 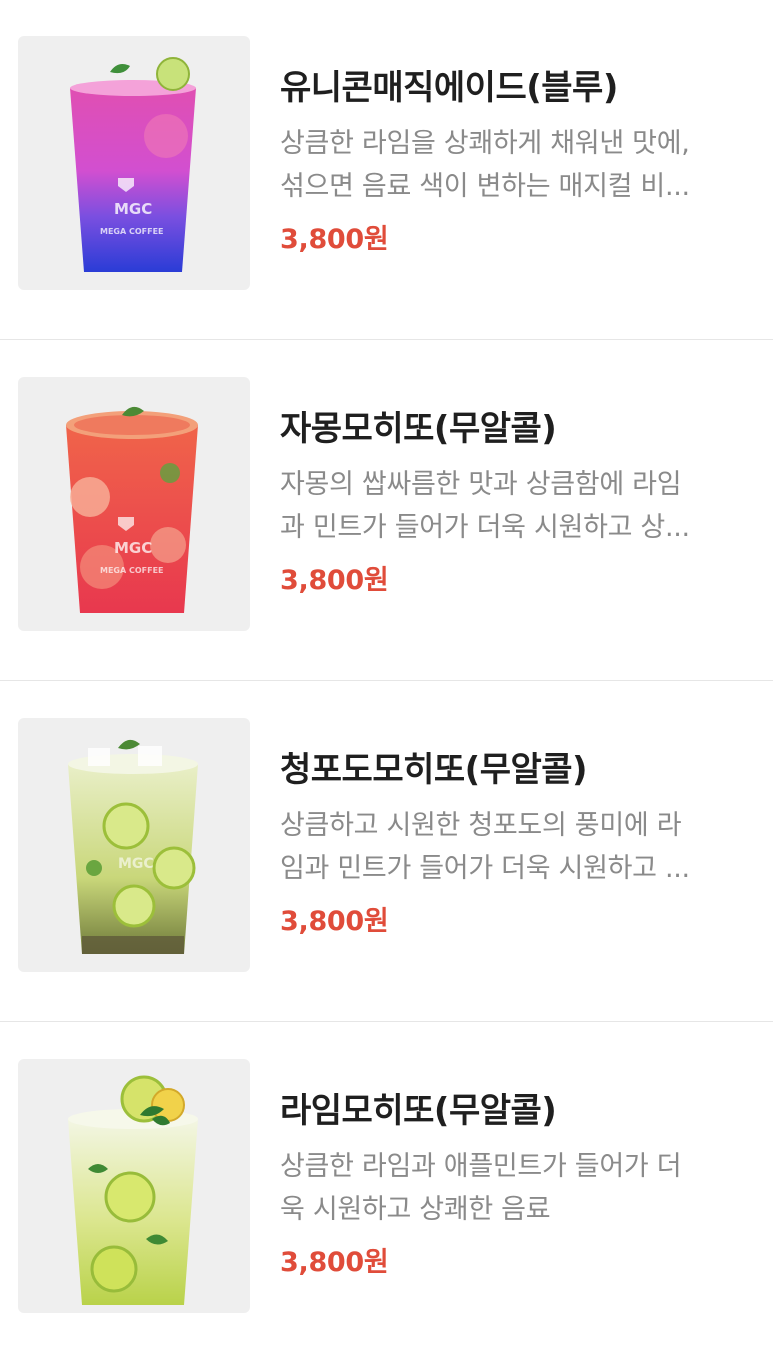 I want to click on product-description: 상큼한 라임과 애플민트가 들어가 더 욱 시원하고 상쾌한 음료, so click(x=510, y=1188).